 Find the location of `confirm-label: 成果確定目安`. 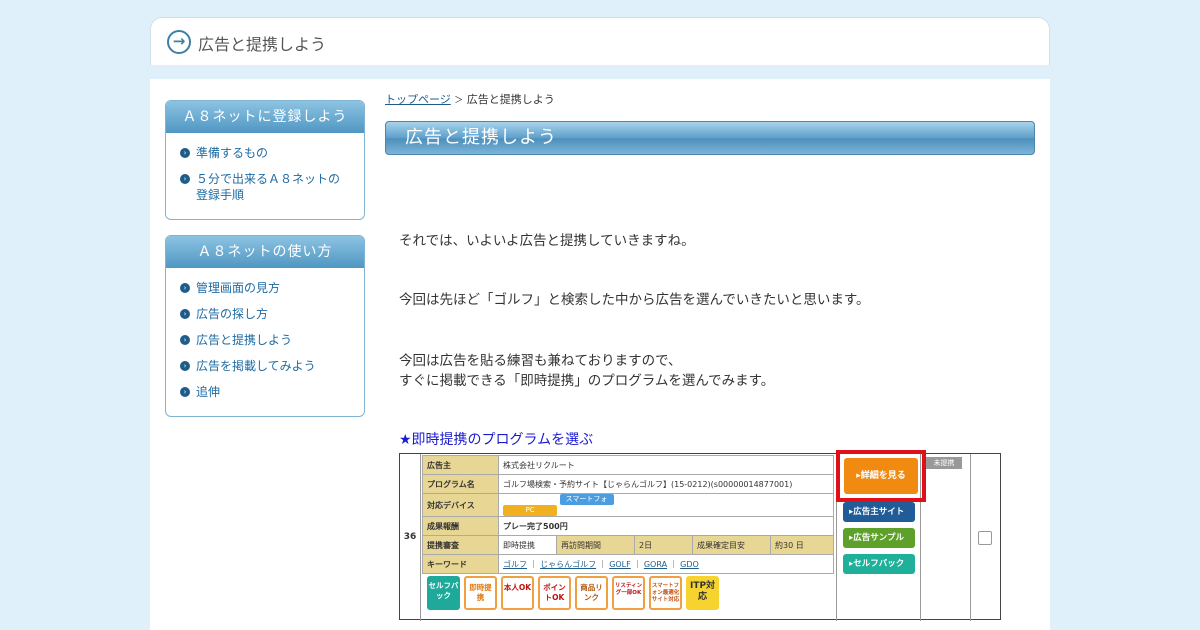

confirm-label: 成果確定目安 is located at coordinates (731, 545).